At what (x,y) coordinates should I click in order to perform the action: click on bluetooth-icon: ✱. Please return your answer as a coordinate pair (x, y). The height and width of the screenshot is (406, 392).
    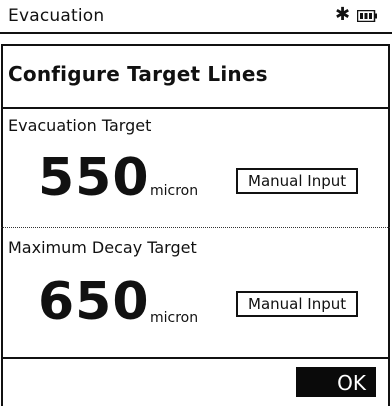
    Looking at the image, I should click on (343, 14).